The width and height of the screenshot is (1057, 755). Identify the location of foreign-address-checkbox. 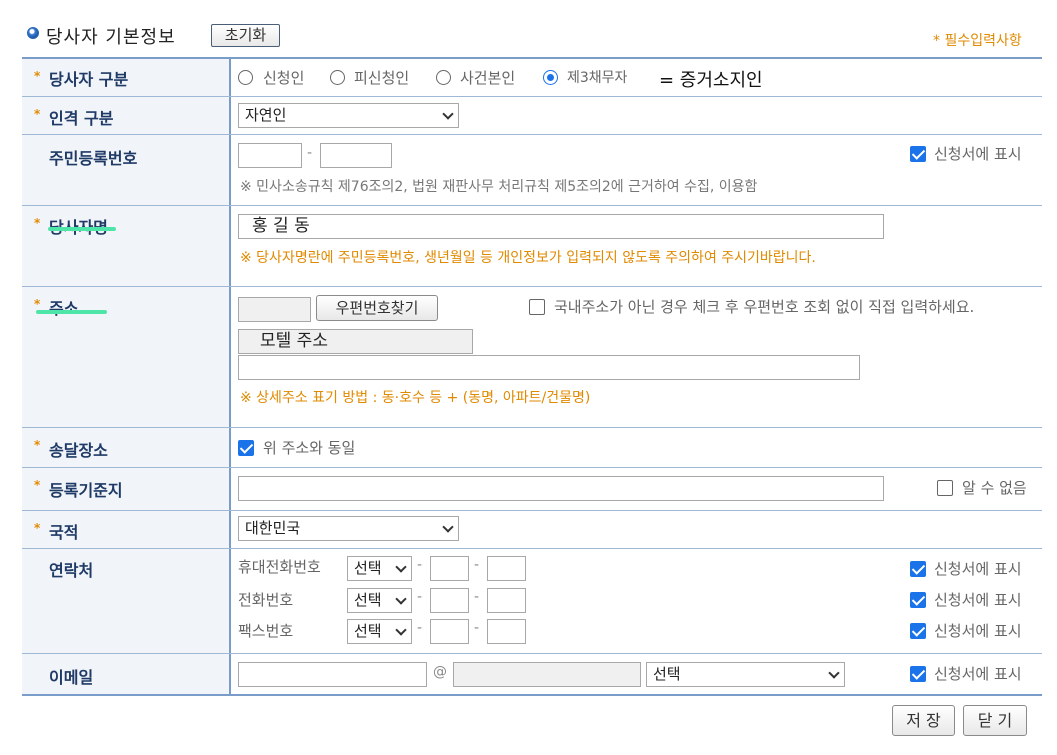
(537, 307).